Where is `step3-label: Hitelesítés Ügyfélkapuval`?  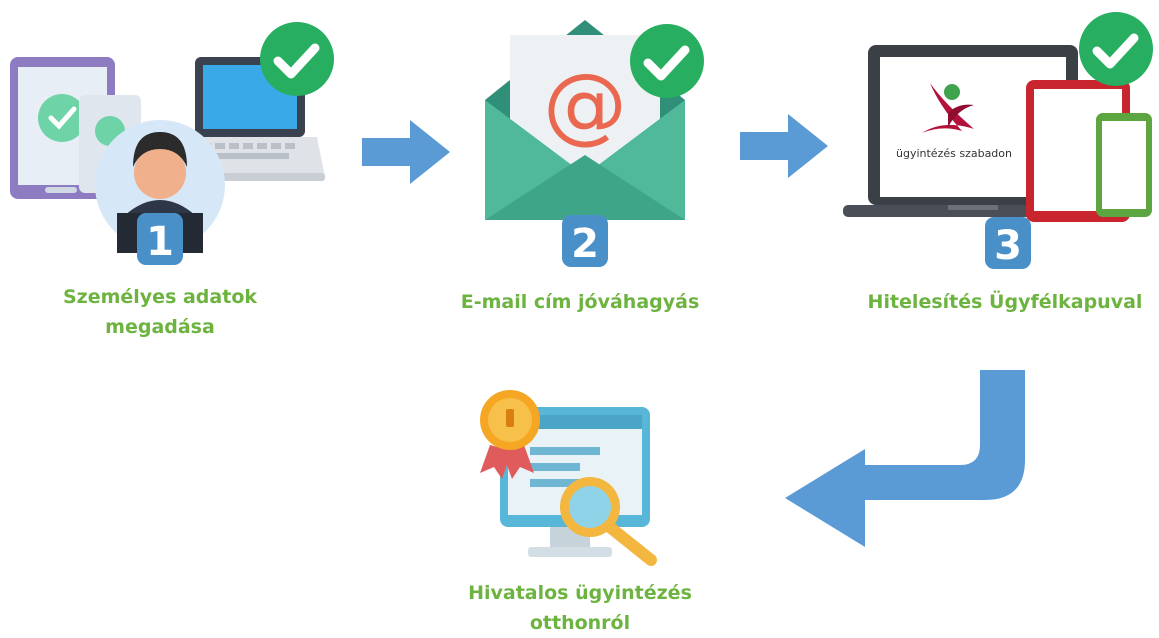 step3-label: Hitelesítés Ügyfélkapuval is located at coordinates (1005, 302).